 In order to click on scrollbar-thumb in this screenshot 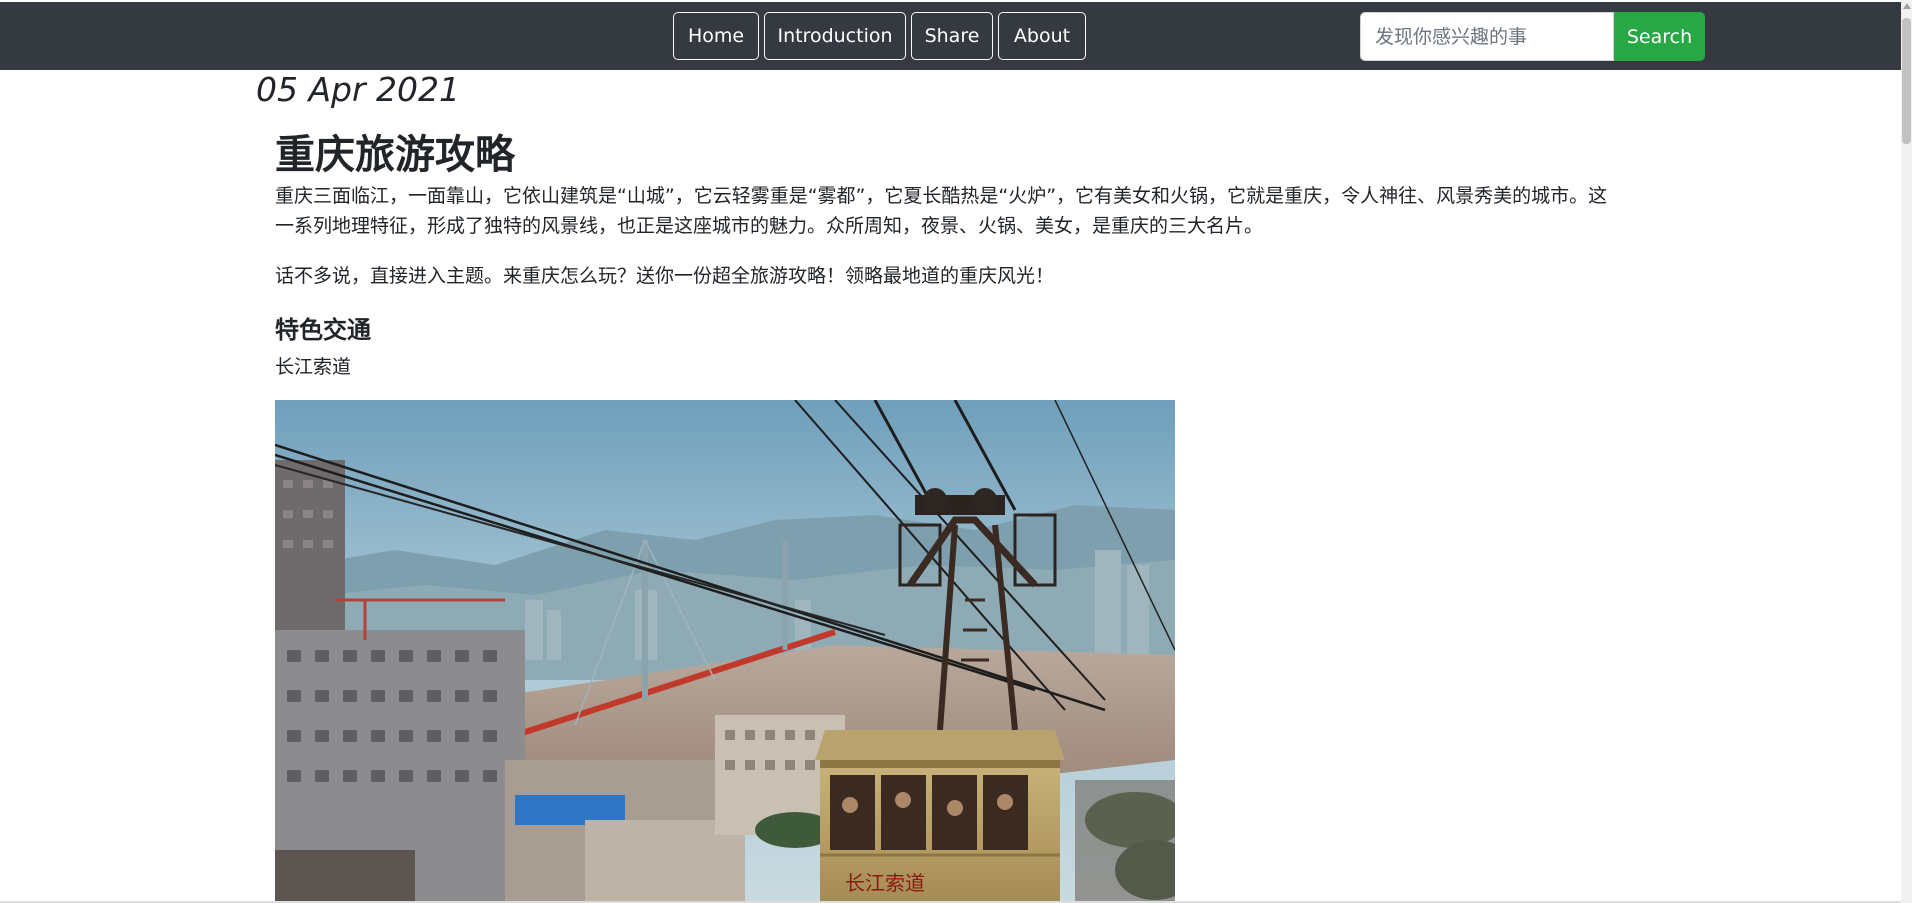, I will do `click(1906, 81)`.